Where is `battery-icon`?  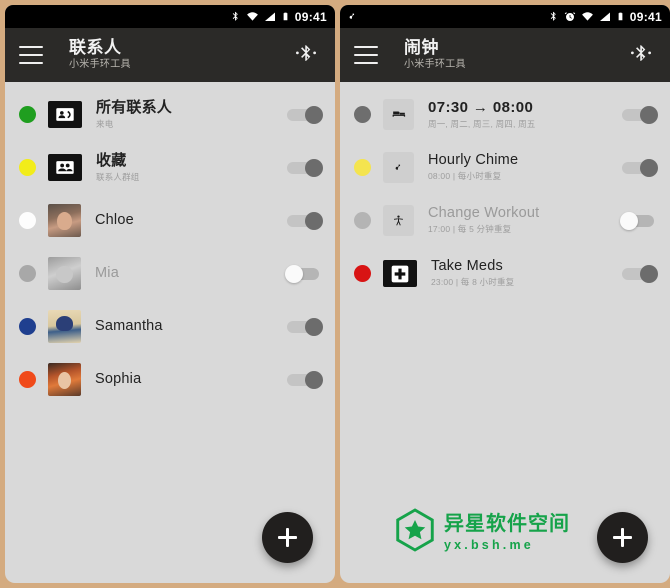 battery-icon is located at coordinates (285, 16).